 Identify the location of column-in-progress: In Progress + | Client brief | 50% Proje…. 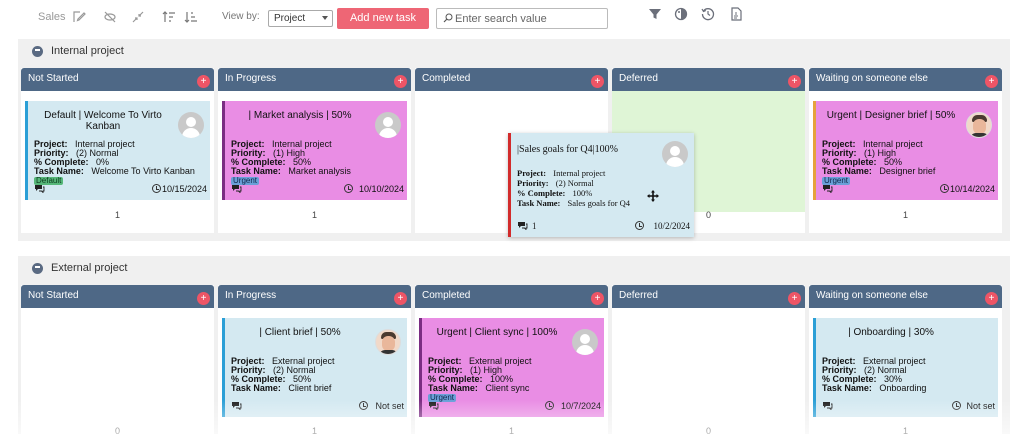
(314, 359).